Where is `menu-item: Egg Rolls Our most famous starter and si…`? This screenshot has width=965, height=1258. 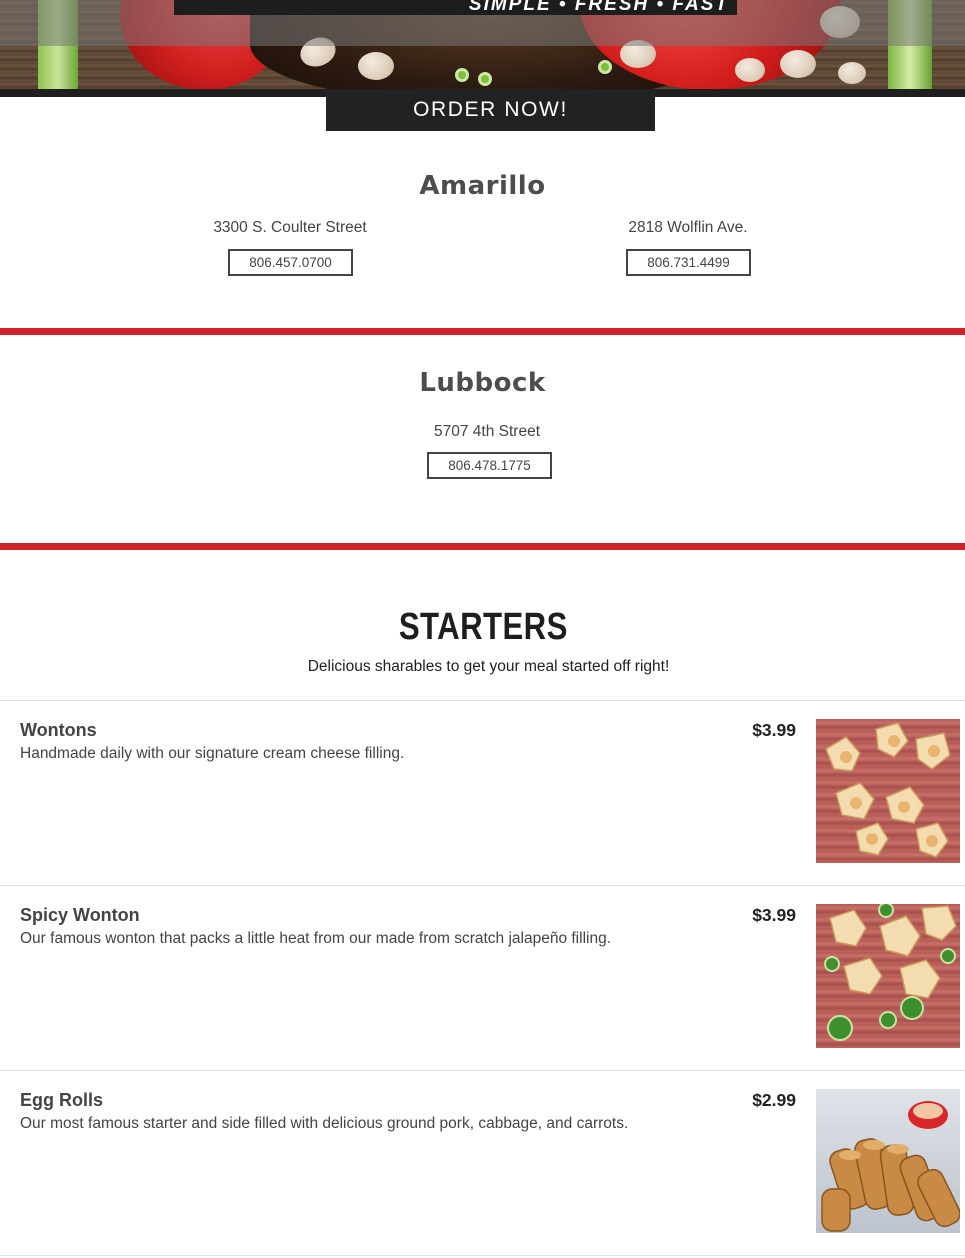 menu-item: Egg Rolls Our most famous starter and si… is located at coordinates (482, 1162).